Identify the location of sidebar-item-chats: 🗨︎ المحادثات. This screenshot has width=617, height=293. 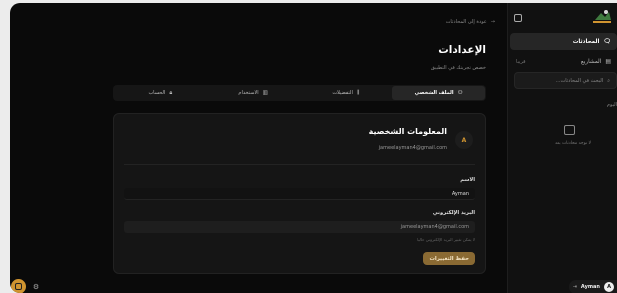
(563, 41).